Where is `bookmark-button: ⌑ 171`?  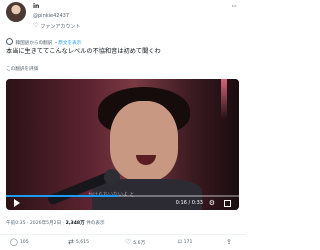 bookmark-button: ⌑ 171 is located at coordinates (185, 242).